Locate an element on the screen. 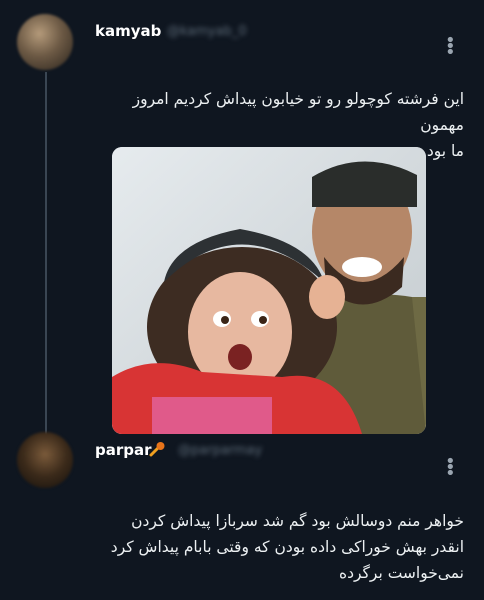 This screenshot has width=484, height=600. thread-line is located at coordinates (46, 256).